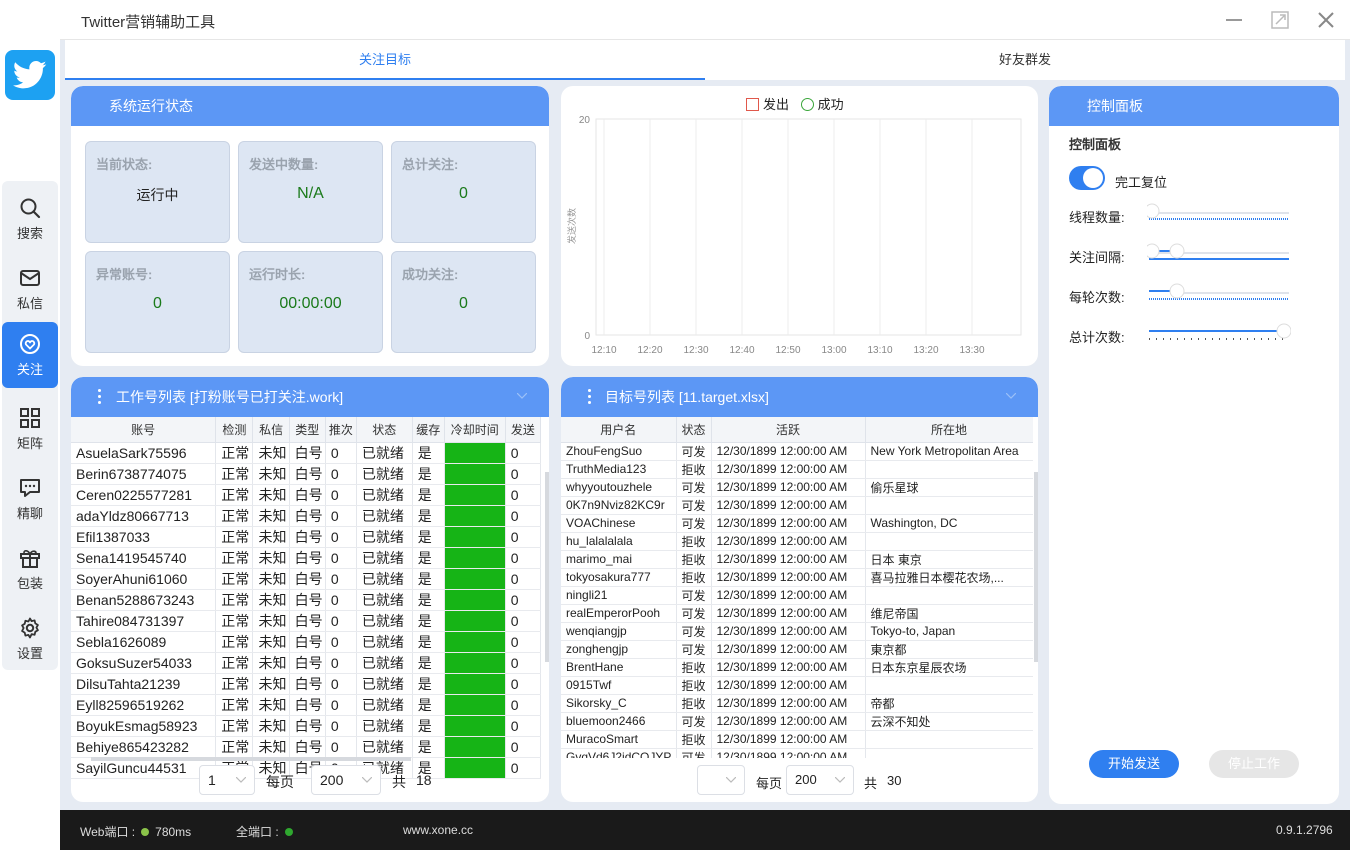 The width and height of the screenshot is (1350, 850). What do you see at coordinates (721, 780) in the screenshot?
I see `page-select` at bounding box center [721, 780].